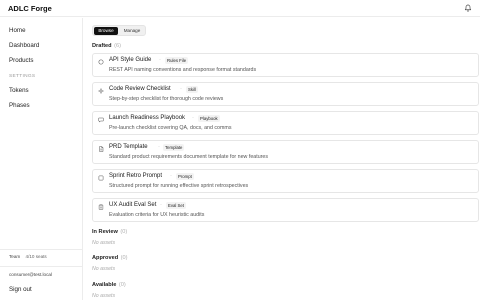 This screenshot has width=480, height=300. I want to click on section-title: In Review, so click(105, 232).